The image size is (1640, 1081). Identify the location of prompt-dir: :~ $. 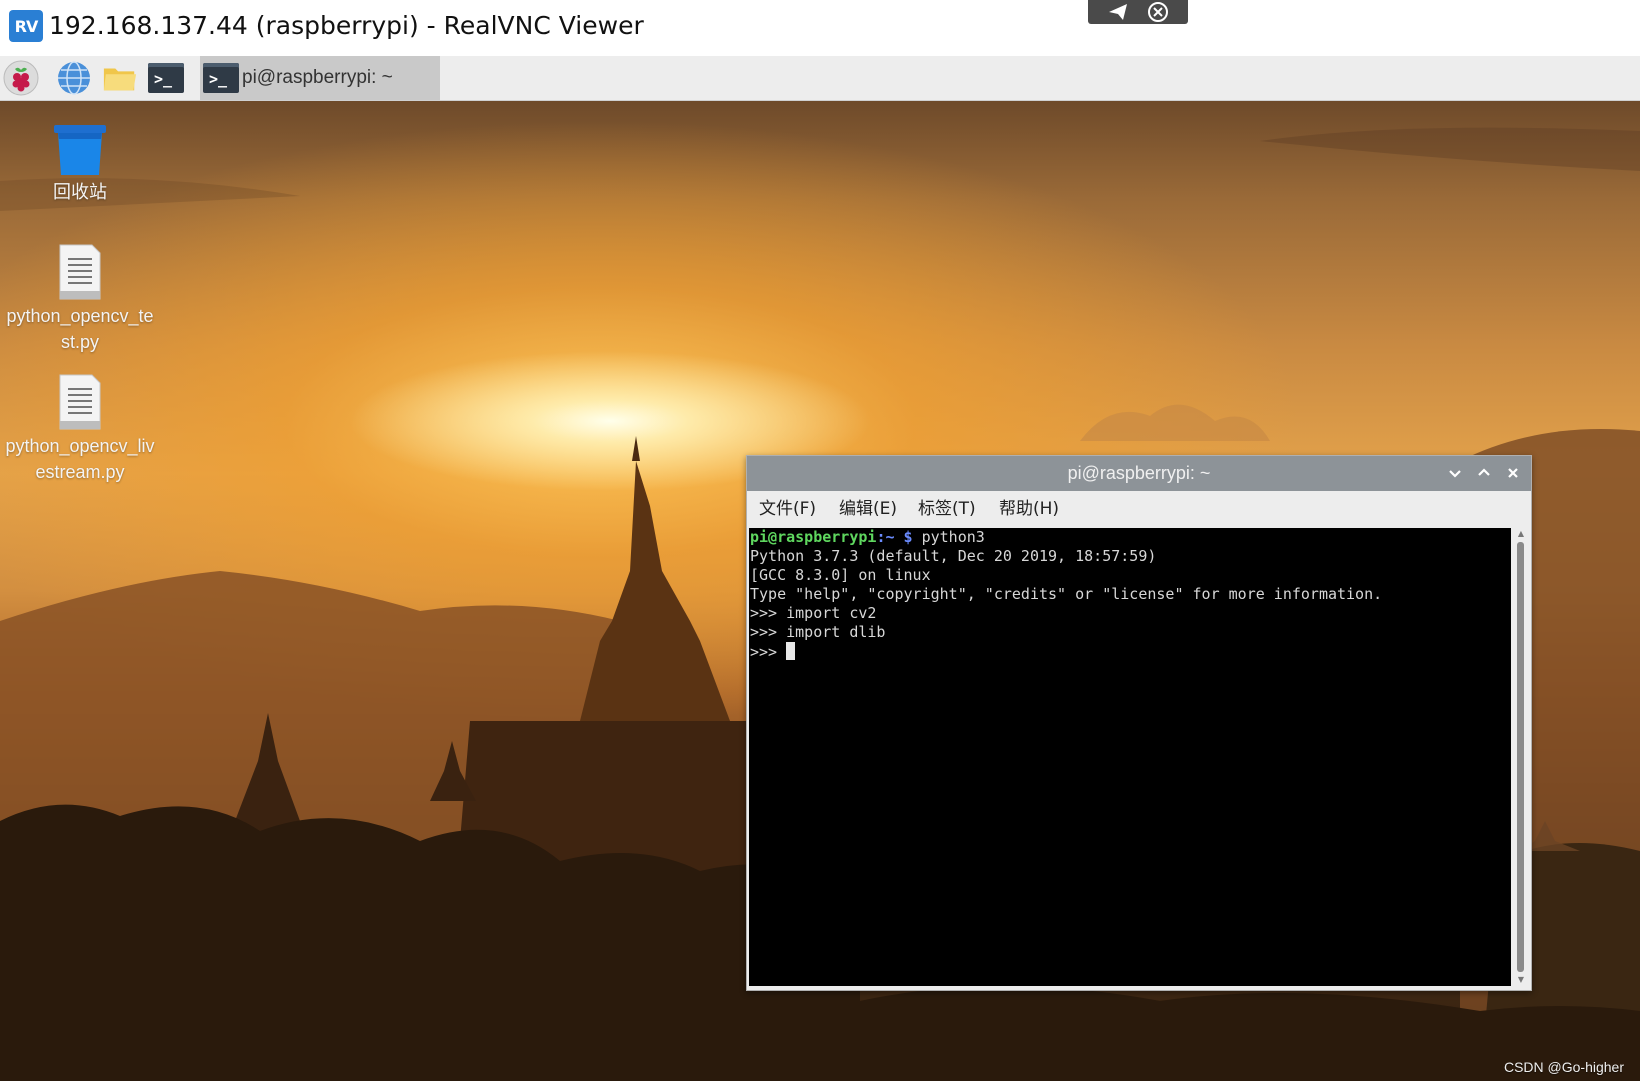
(894, 537).